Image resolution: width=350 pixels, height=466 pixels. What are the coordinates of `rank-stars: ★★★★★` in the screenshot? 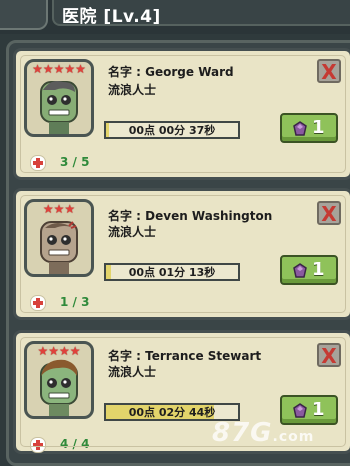 It's located at (59, 69).